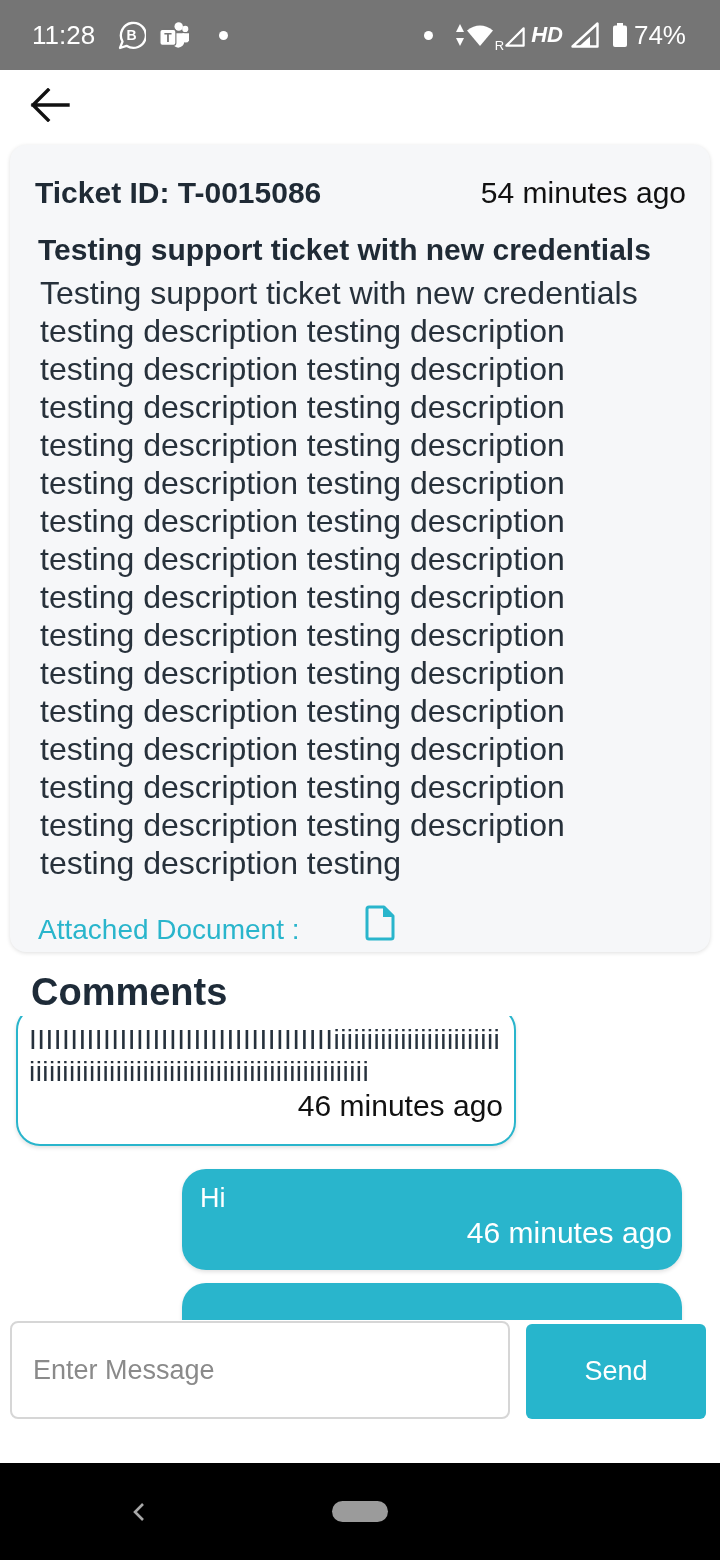 This screenshot has width=720, height=1560. I want to click on ticket-id: Ticket ID: T-0015086, so click(178, 193).